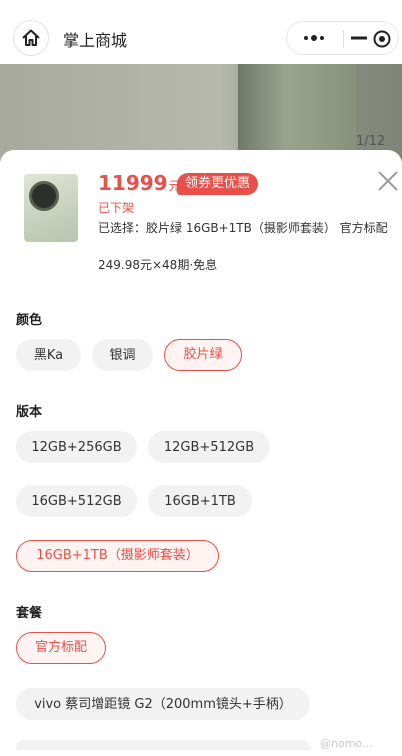 This screenshot has width=402, height=756. What do you see at coordinates (388, 181) in the screenshot?
I see `close-icon` at bounding box center [388, 181].